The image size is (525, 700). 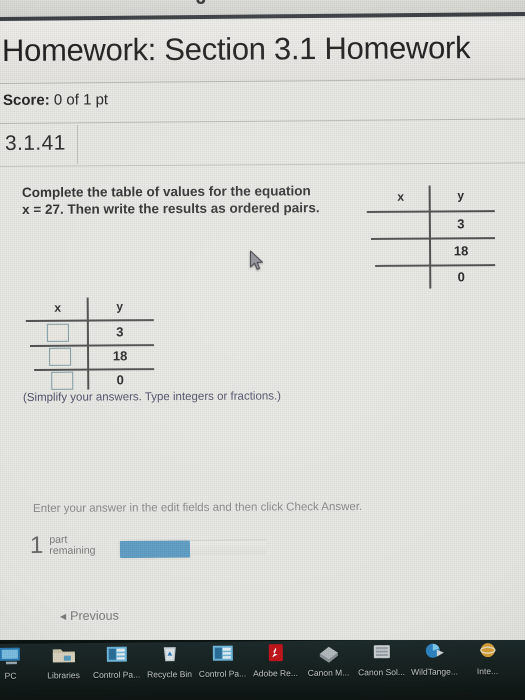 What do you see at coordinates (228, 547) in the screenshot?
I see `secondary-button-ghost` at bounding box center [228, 547].